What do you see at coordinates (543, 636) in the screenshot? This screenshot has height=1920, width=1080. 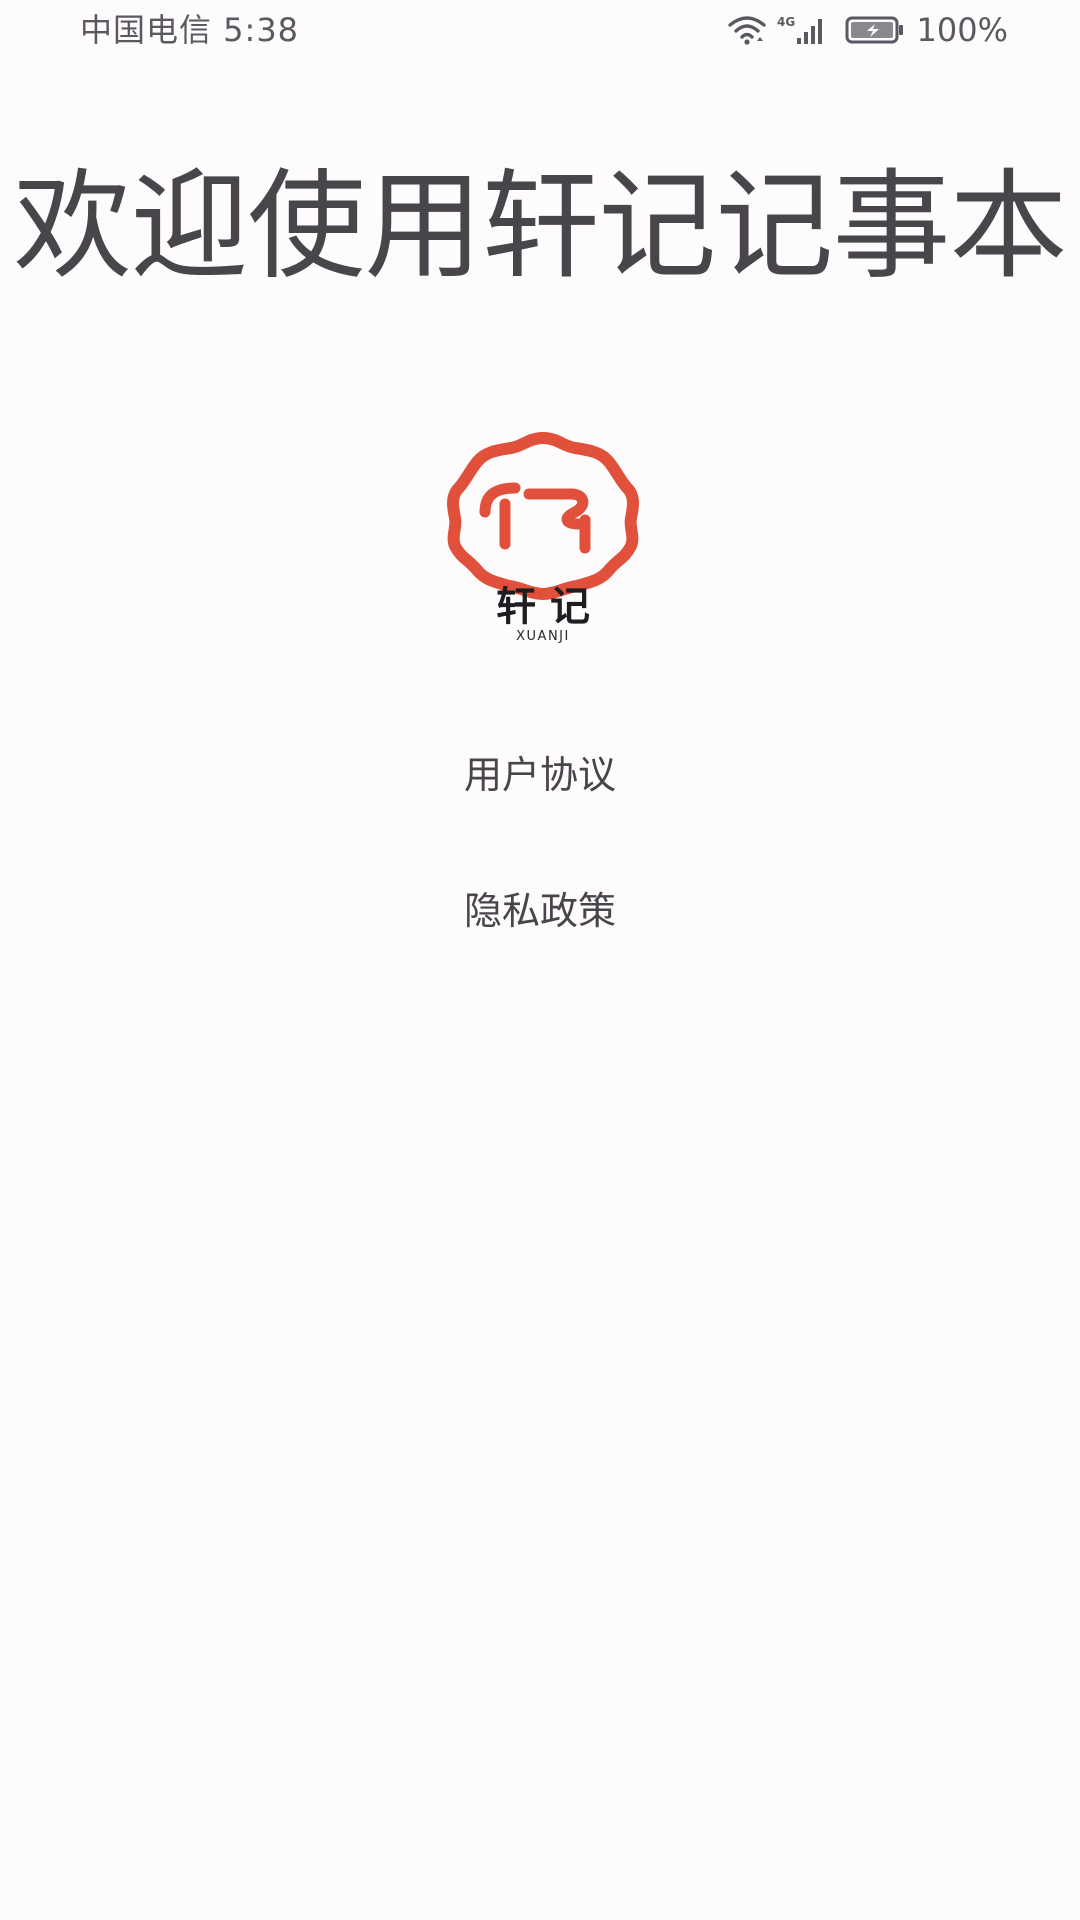 I see `logo-name-en: XUANJI` at bounding box center [543, 636].